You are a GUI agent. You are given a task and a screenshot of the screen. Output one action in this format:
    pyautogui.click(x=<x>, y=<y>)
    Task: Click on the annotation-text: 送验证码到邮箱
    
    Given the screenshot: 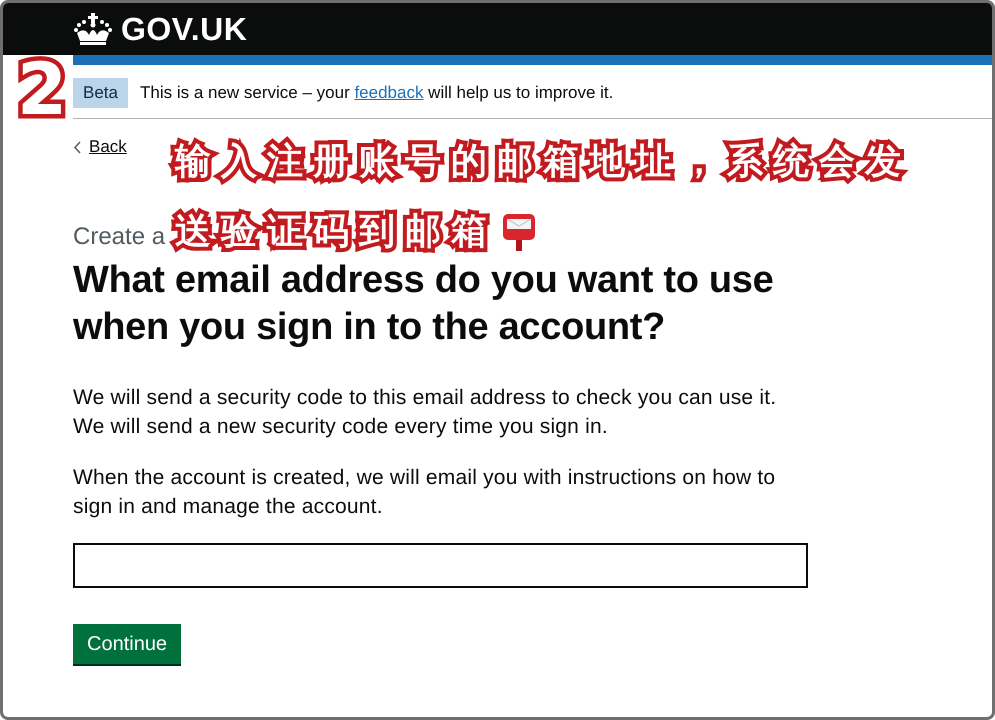 What is the action you would take?
    pyautogui.click(x=336, y=232)
    